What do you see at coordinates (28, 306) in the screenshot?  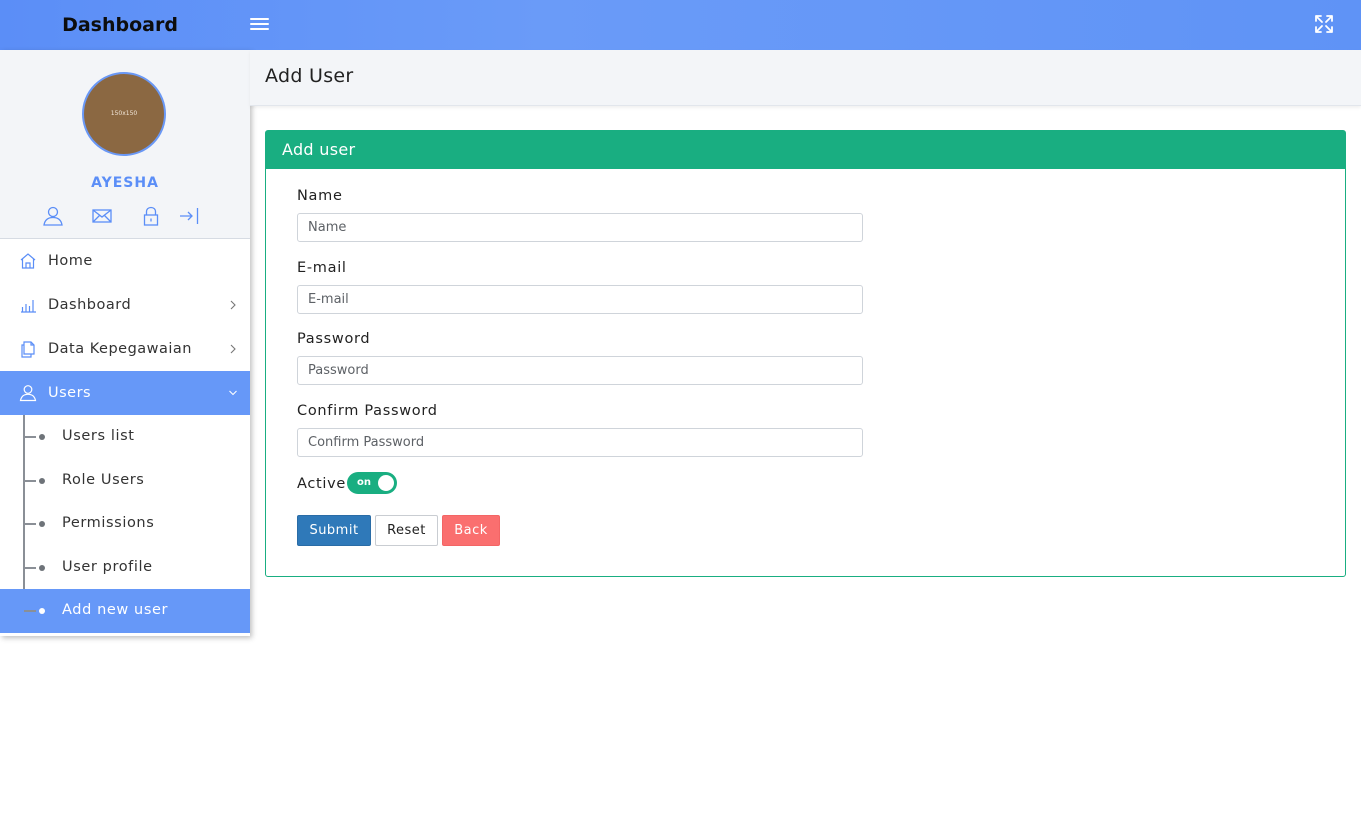 I see `bar-chart-icon` at bounding box center [28, 306].